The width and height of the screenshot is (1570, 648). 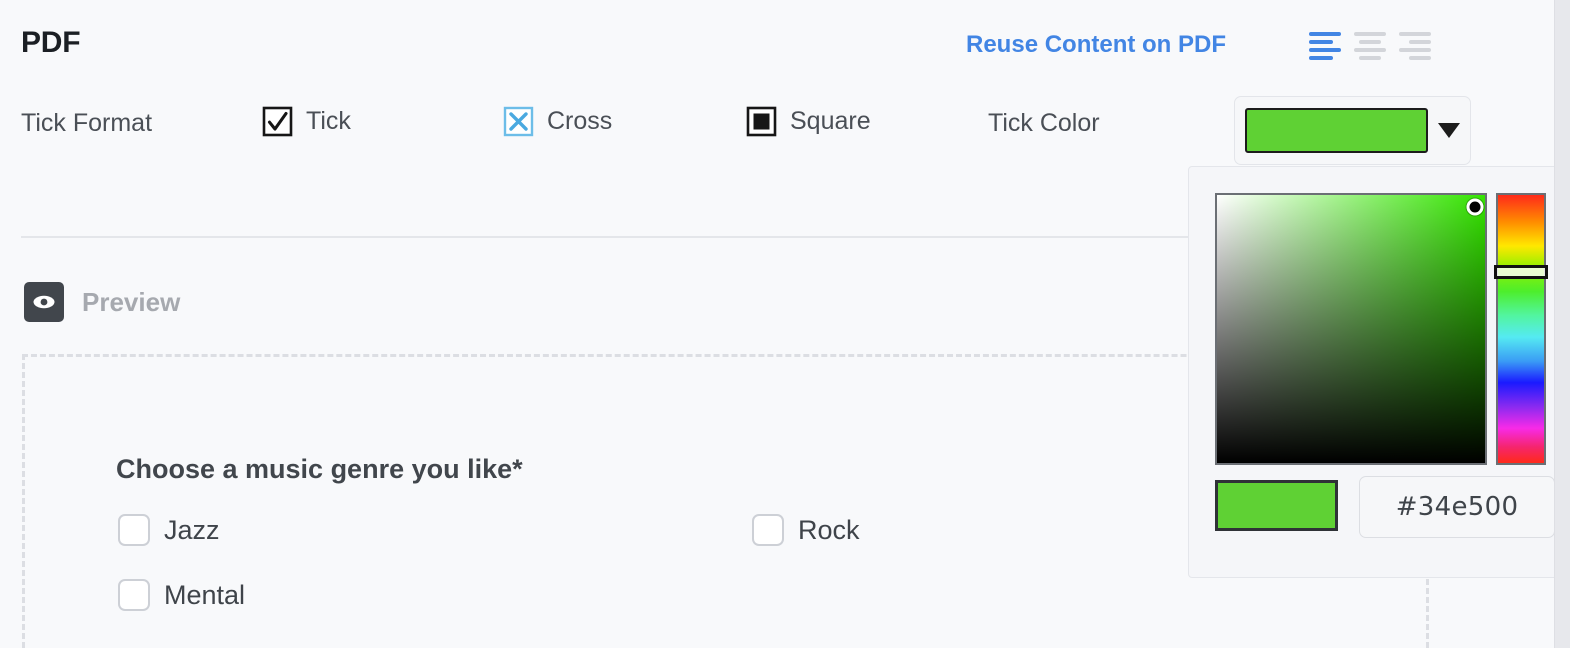 I want to click on chevron-down-icon, so click(x=1449, y=130).